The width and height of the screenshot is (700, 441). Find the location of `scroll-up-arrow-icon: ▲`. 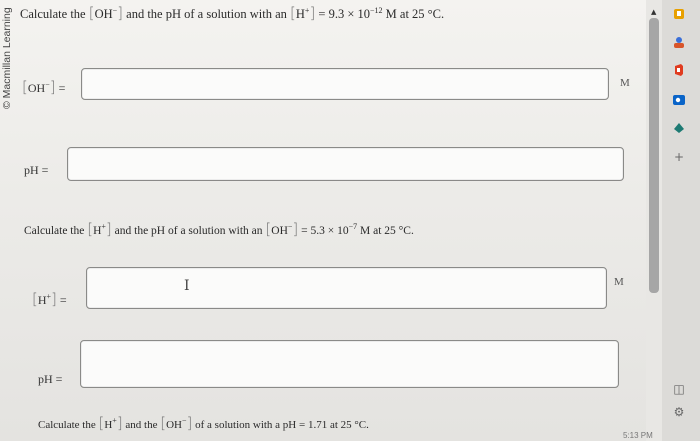

scroll-up-arrow-icon: ▲ is located at coordinates (653, 12).